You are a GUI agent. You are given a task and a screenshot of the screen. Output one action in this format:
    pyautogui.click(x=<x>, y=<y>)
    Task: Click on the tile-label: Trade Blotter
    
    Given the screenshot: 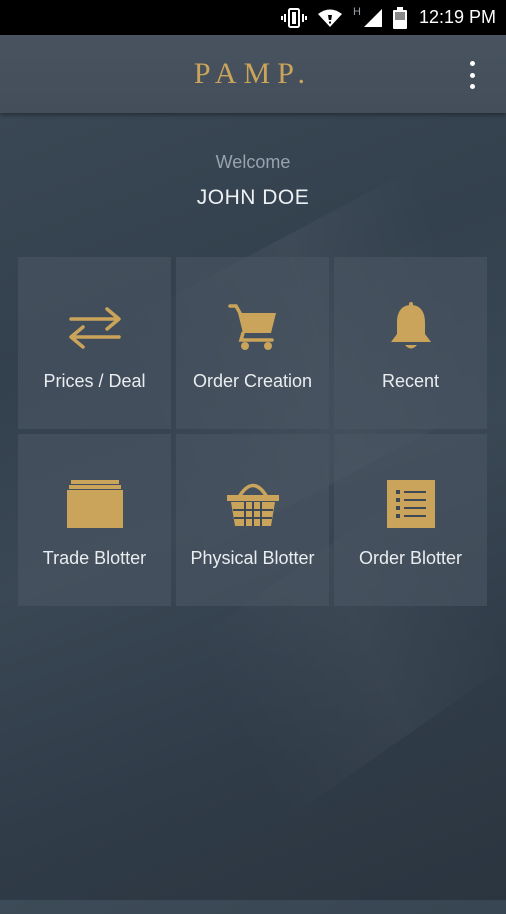 What is the action you would take?
    pyautogui.click(x=94, y=558)
    